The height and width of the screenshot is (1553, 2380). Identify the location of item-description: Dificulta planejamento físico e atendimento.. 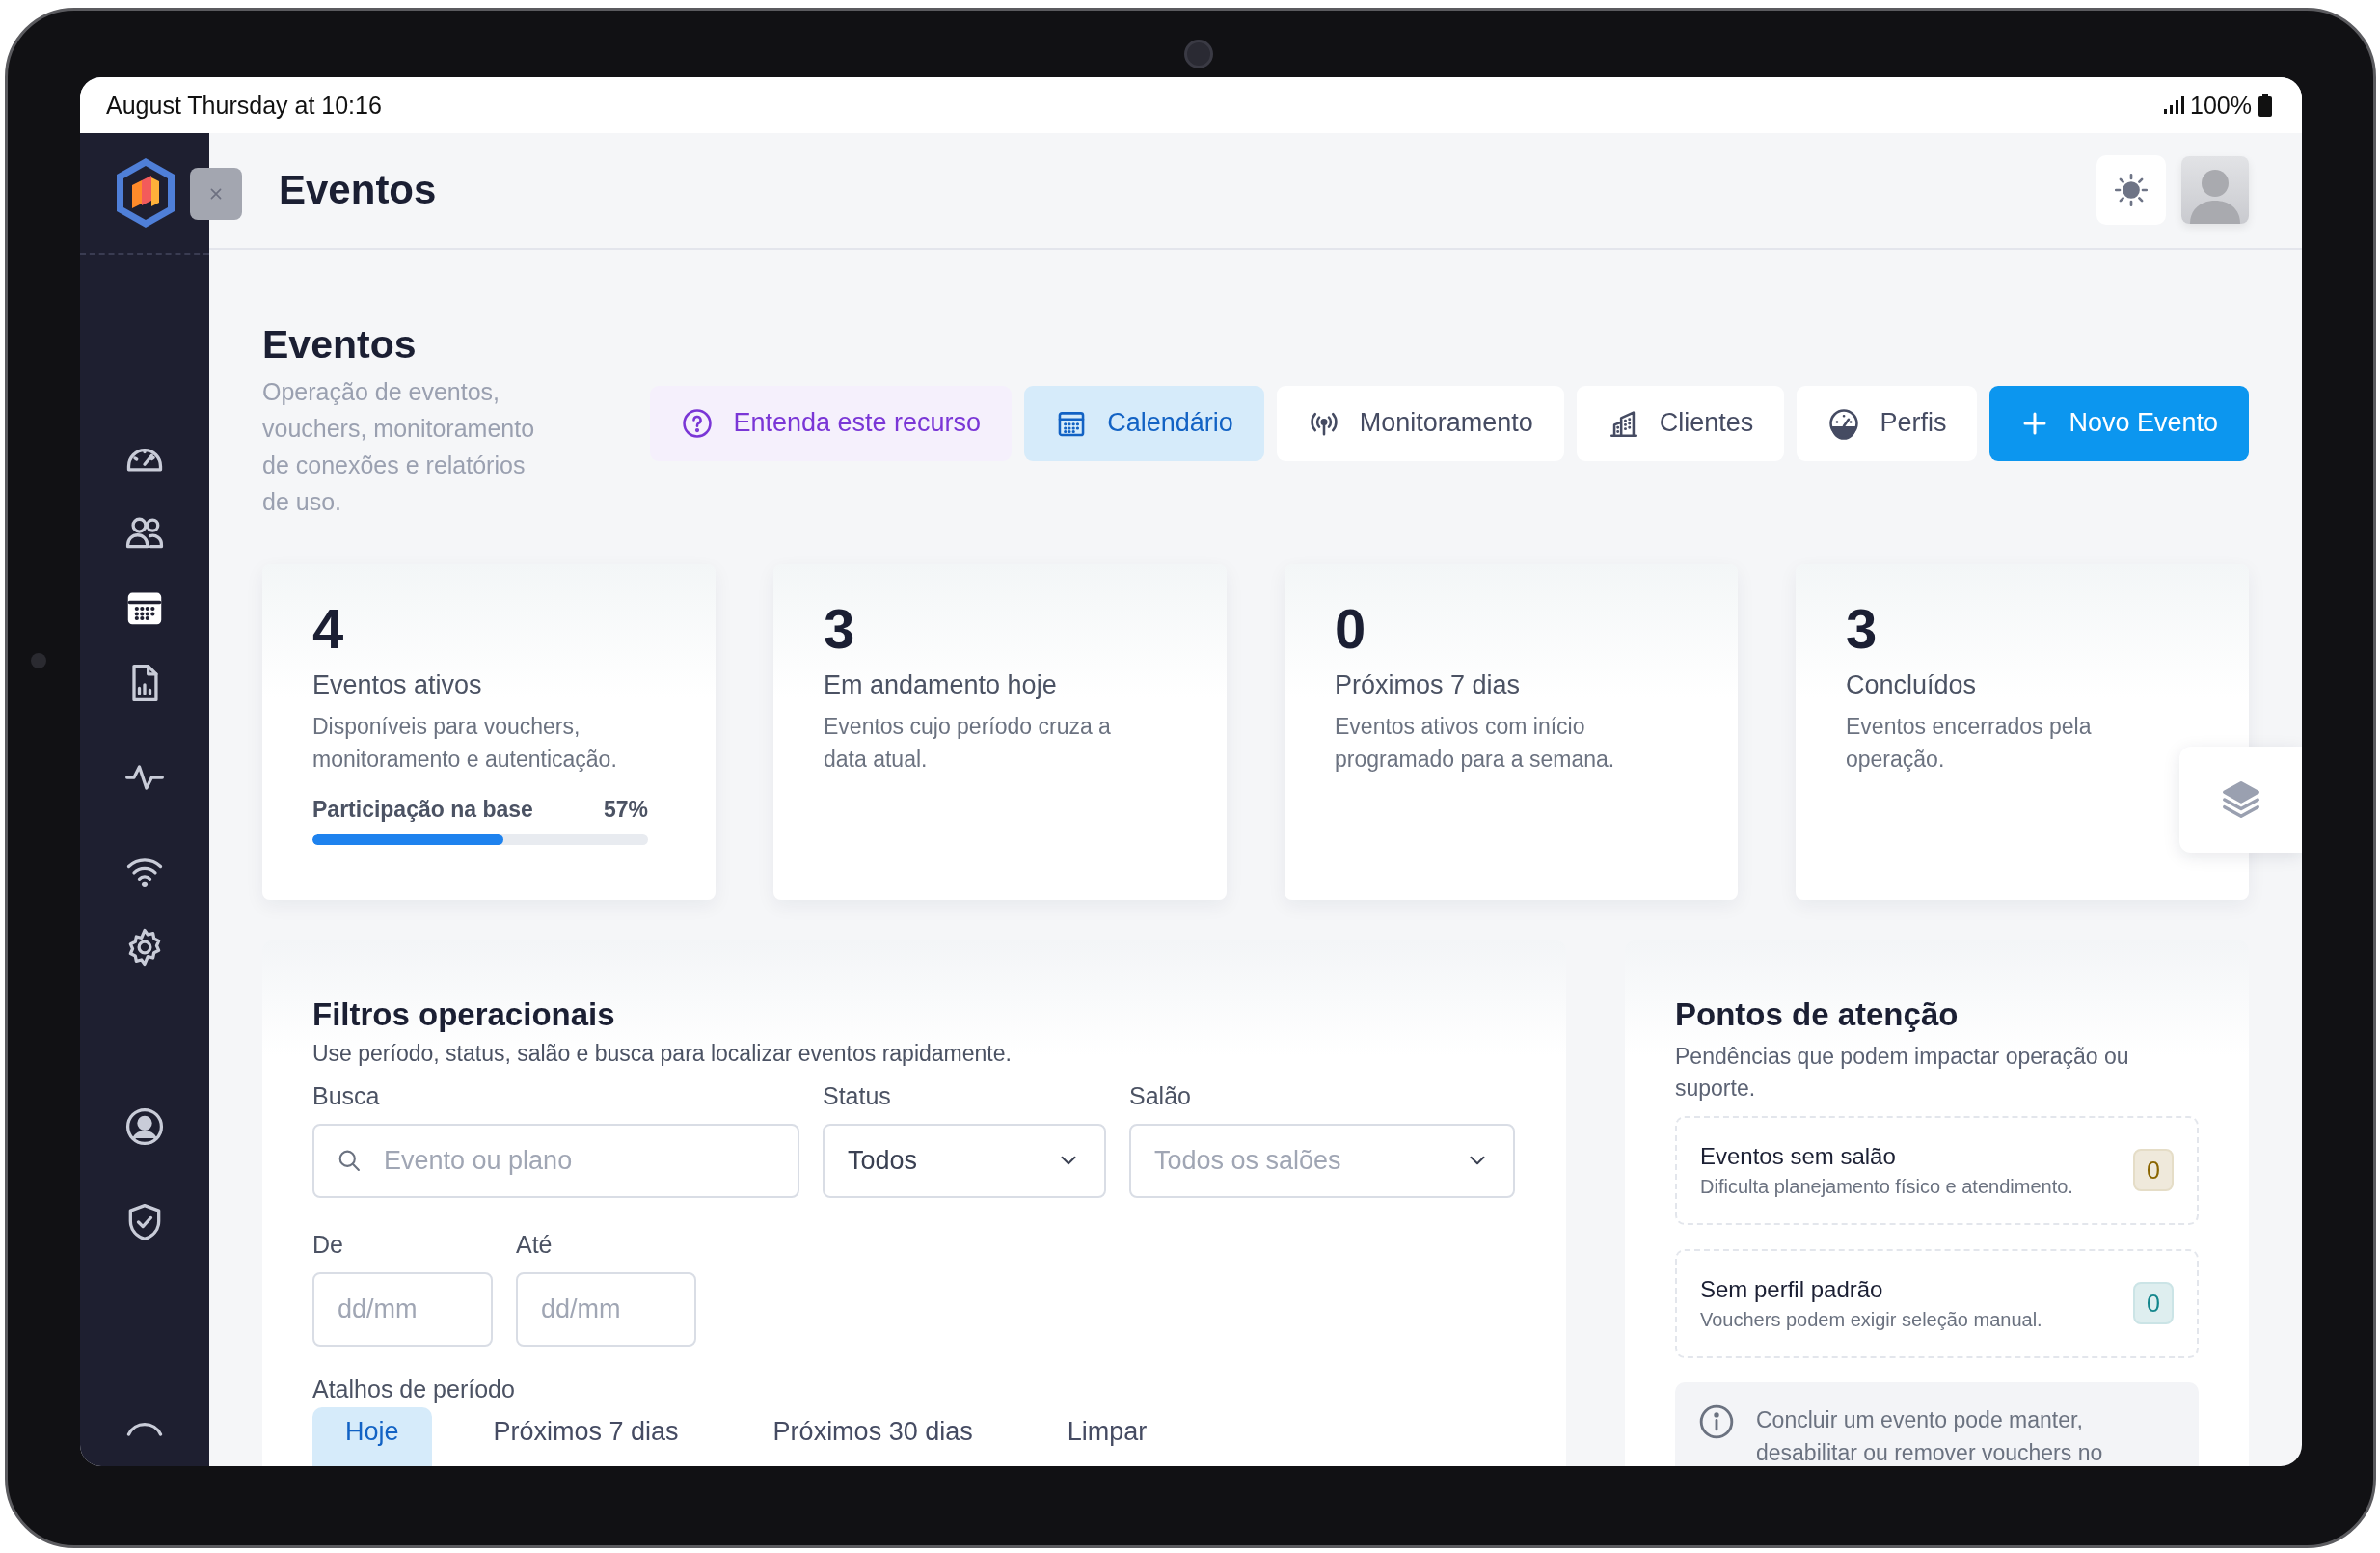
(1887, 1186).